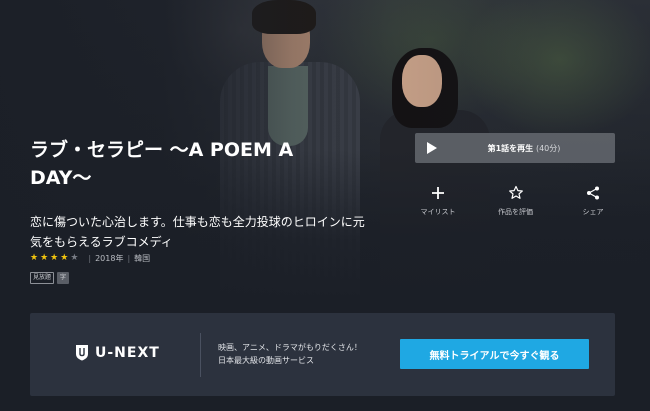  I want to click on play-episode-button: 第1話を再生 (40分), so click(515, 148).